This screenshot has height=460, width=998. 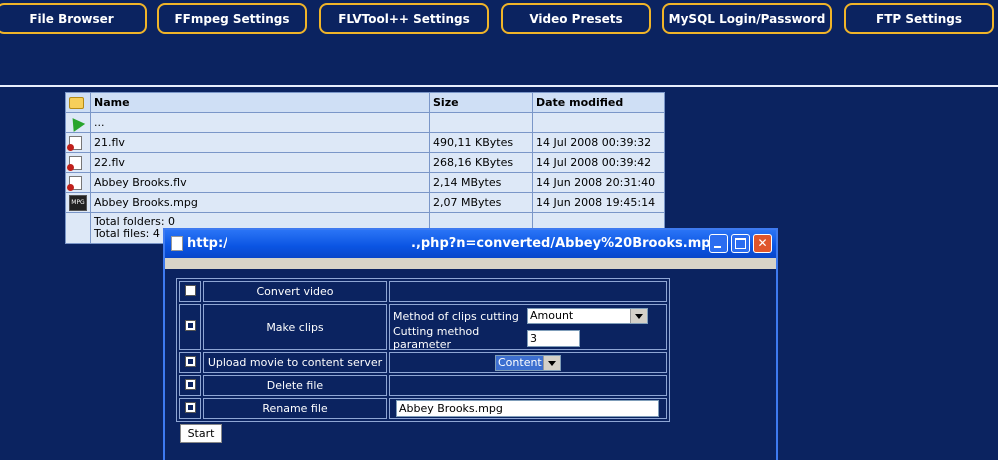 I want to click on delete-label: Delete file, so click(x=295, y=385).